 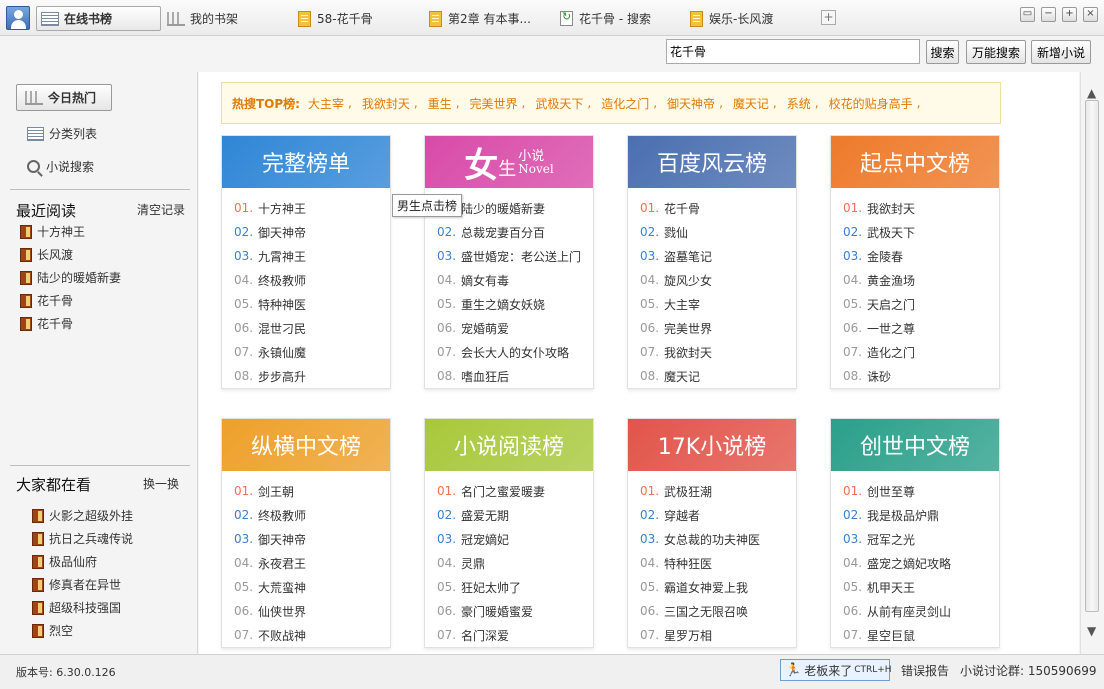 What do you see at coordinates (942, 52) in the screenshot?
I see `search-button: 搜索` at bounding box center [942, 52].